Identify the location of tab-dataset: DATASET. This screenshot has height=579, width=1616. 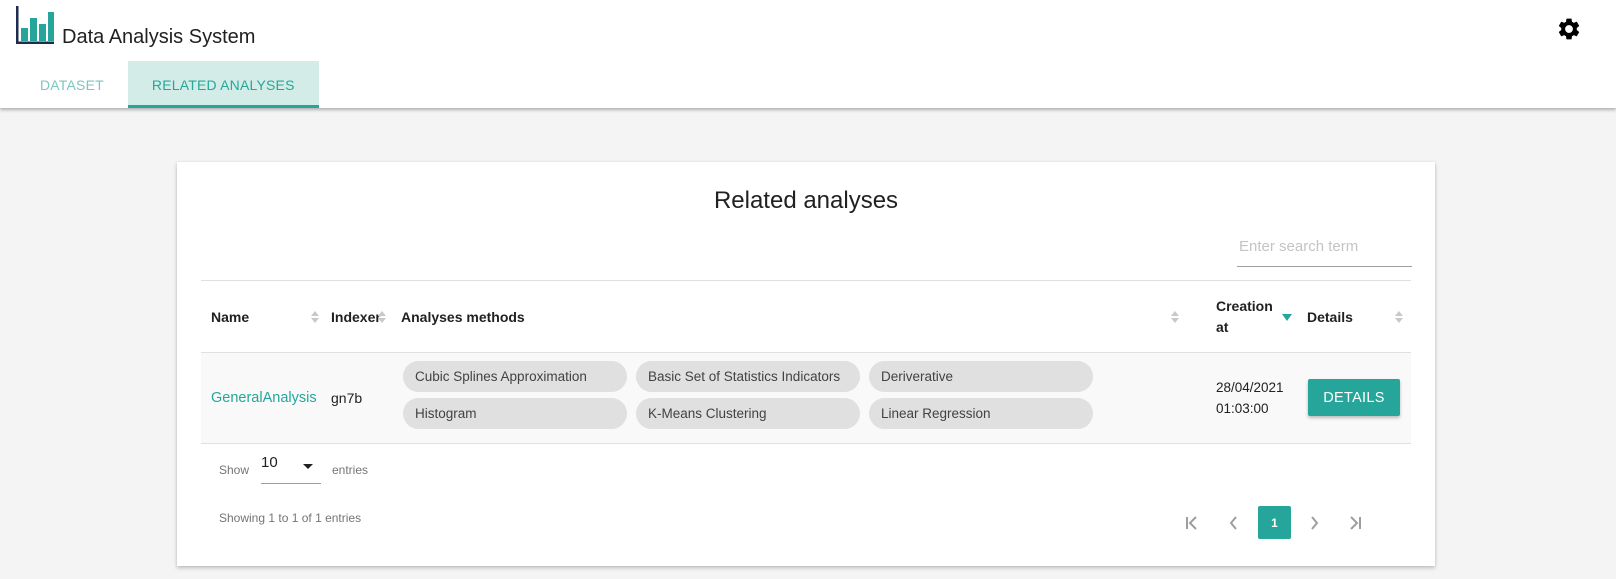
(72, 84).